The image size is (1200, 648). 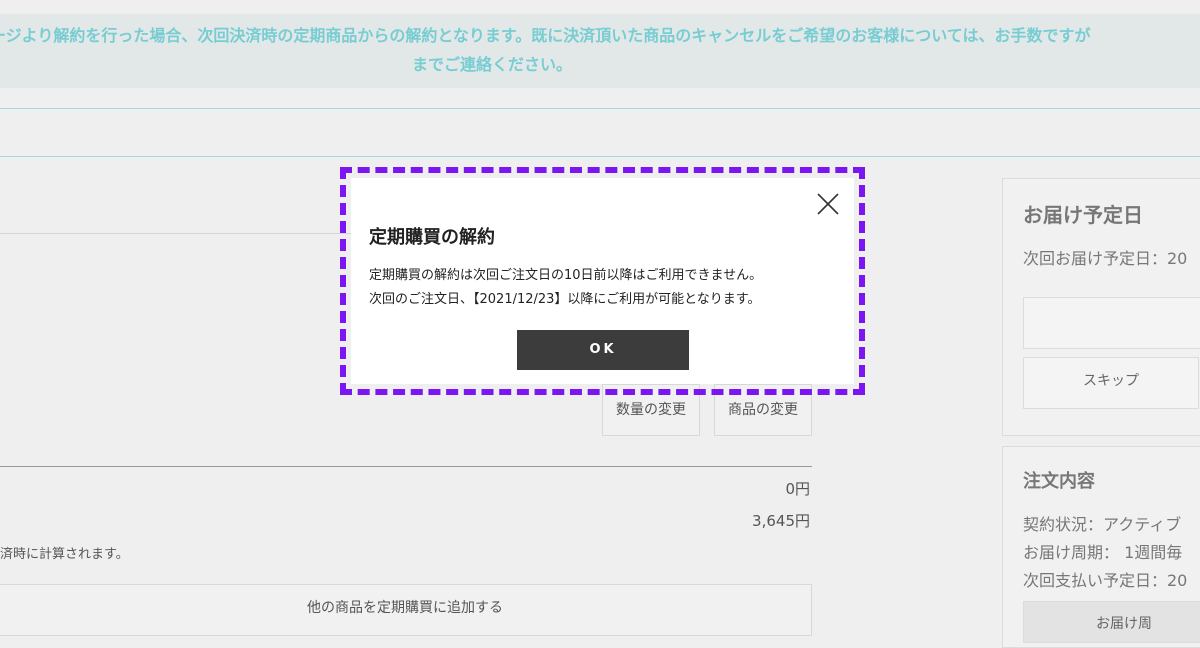 I want to click on change-date-button: 変, so click(x=1111, y=323).